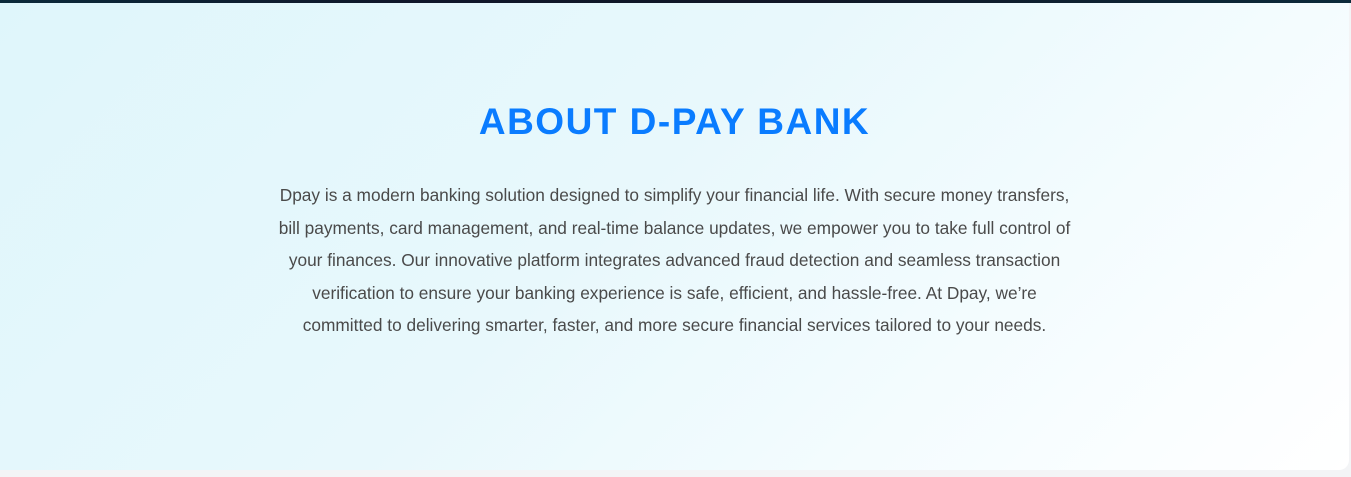 The width and height of the screenshot is (1351, 477). Describe the element at coordinates (675, 473) in the screenshot. I see `section-divider` at that location.